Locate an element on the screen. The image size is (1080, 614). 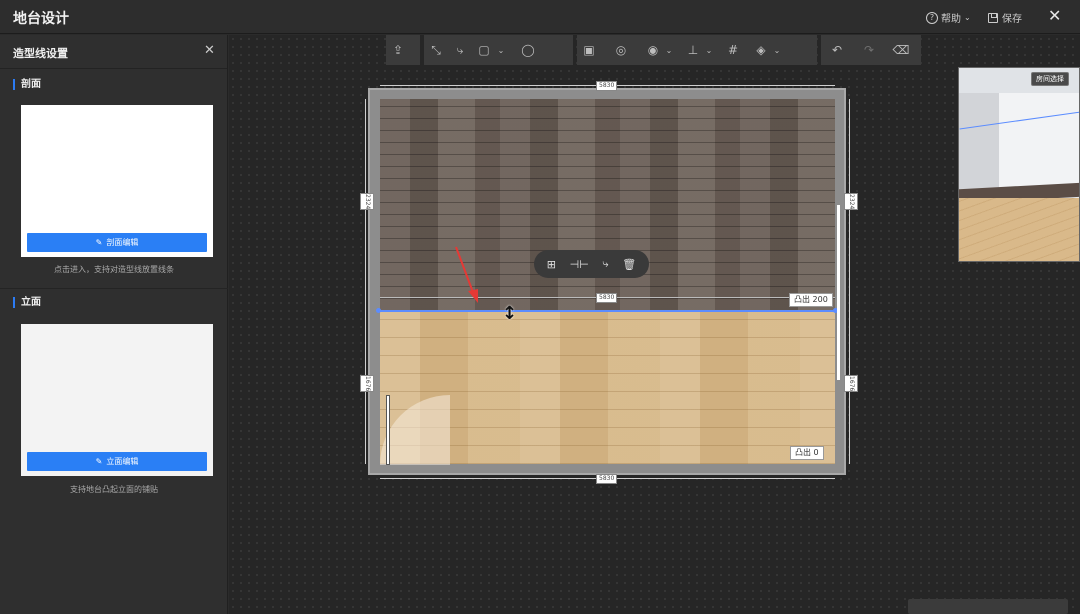
grid-icon: # is located at coordinates (733, 50).